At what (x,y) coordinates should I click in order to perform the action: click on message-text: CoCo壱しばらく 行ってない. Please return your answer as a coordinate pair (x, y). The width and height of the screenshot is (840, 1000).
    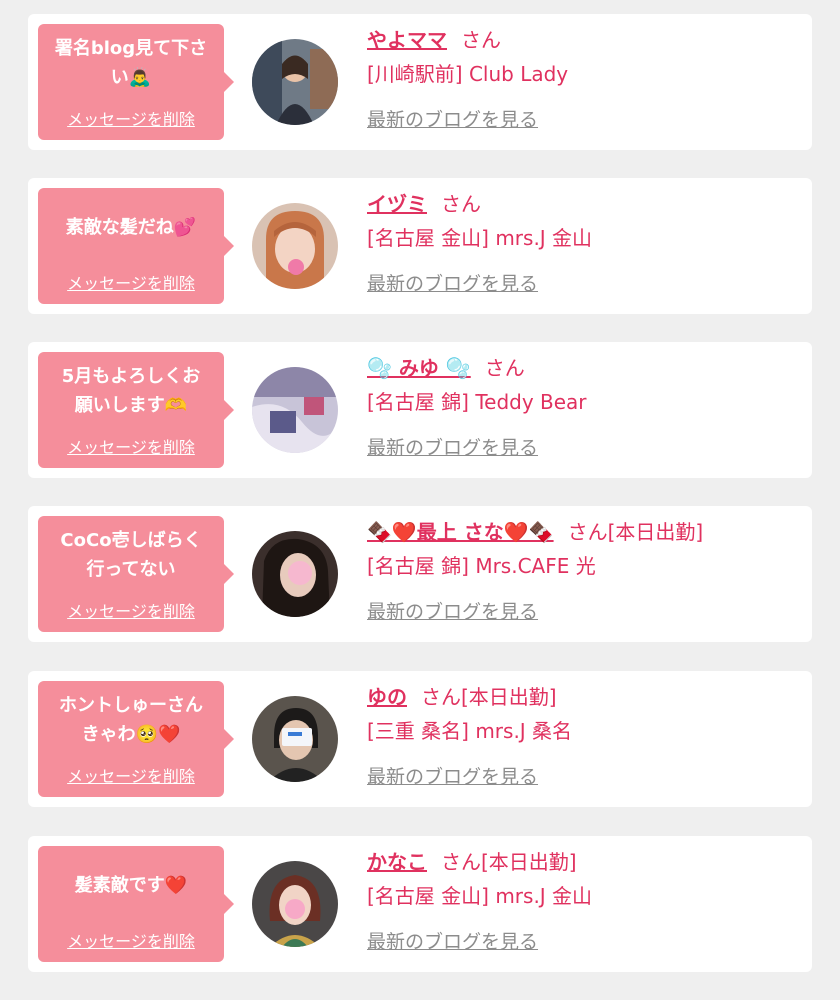
    Looking at the image, I should click on (131, 557).